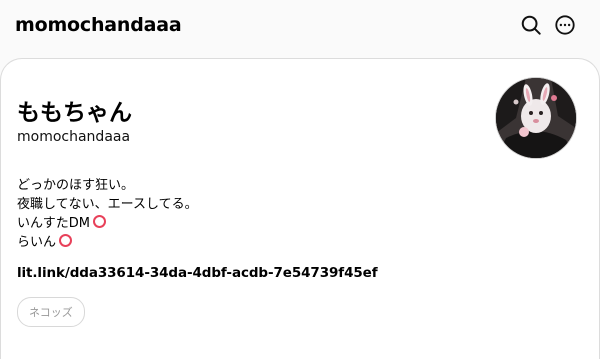 The height and width of the screenshot is (359, 600). Describe the element at coordinates (565, 25) in the screenshot. I see `more-icon` at that location.